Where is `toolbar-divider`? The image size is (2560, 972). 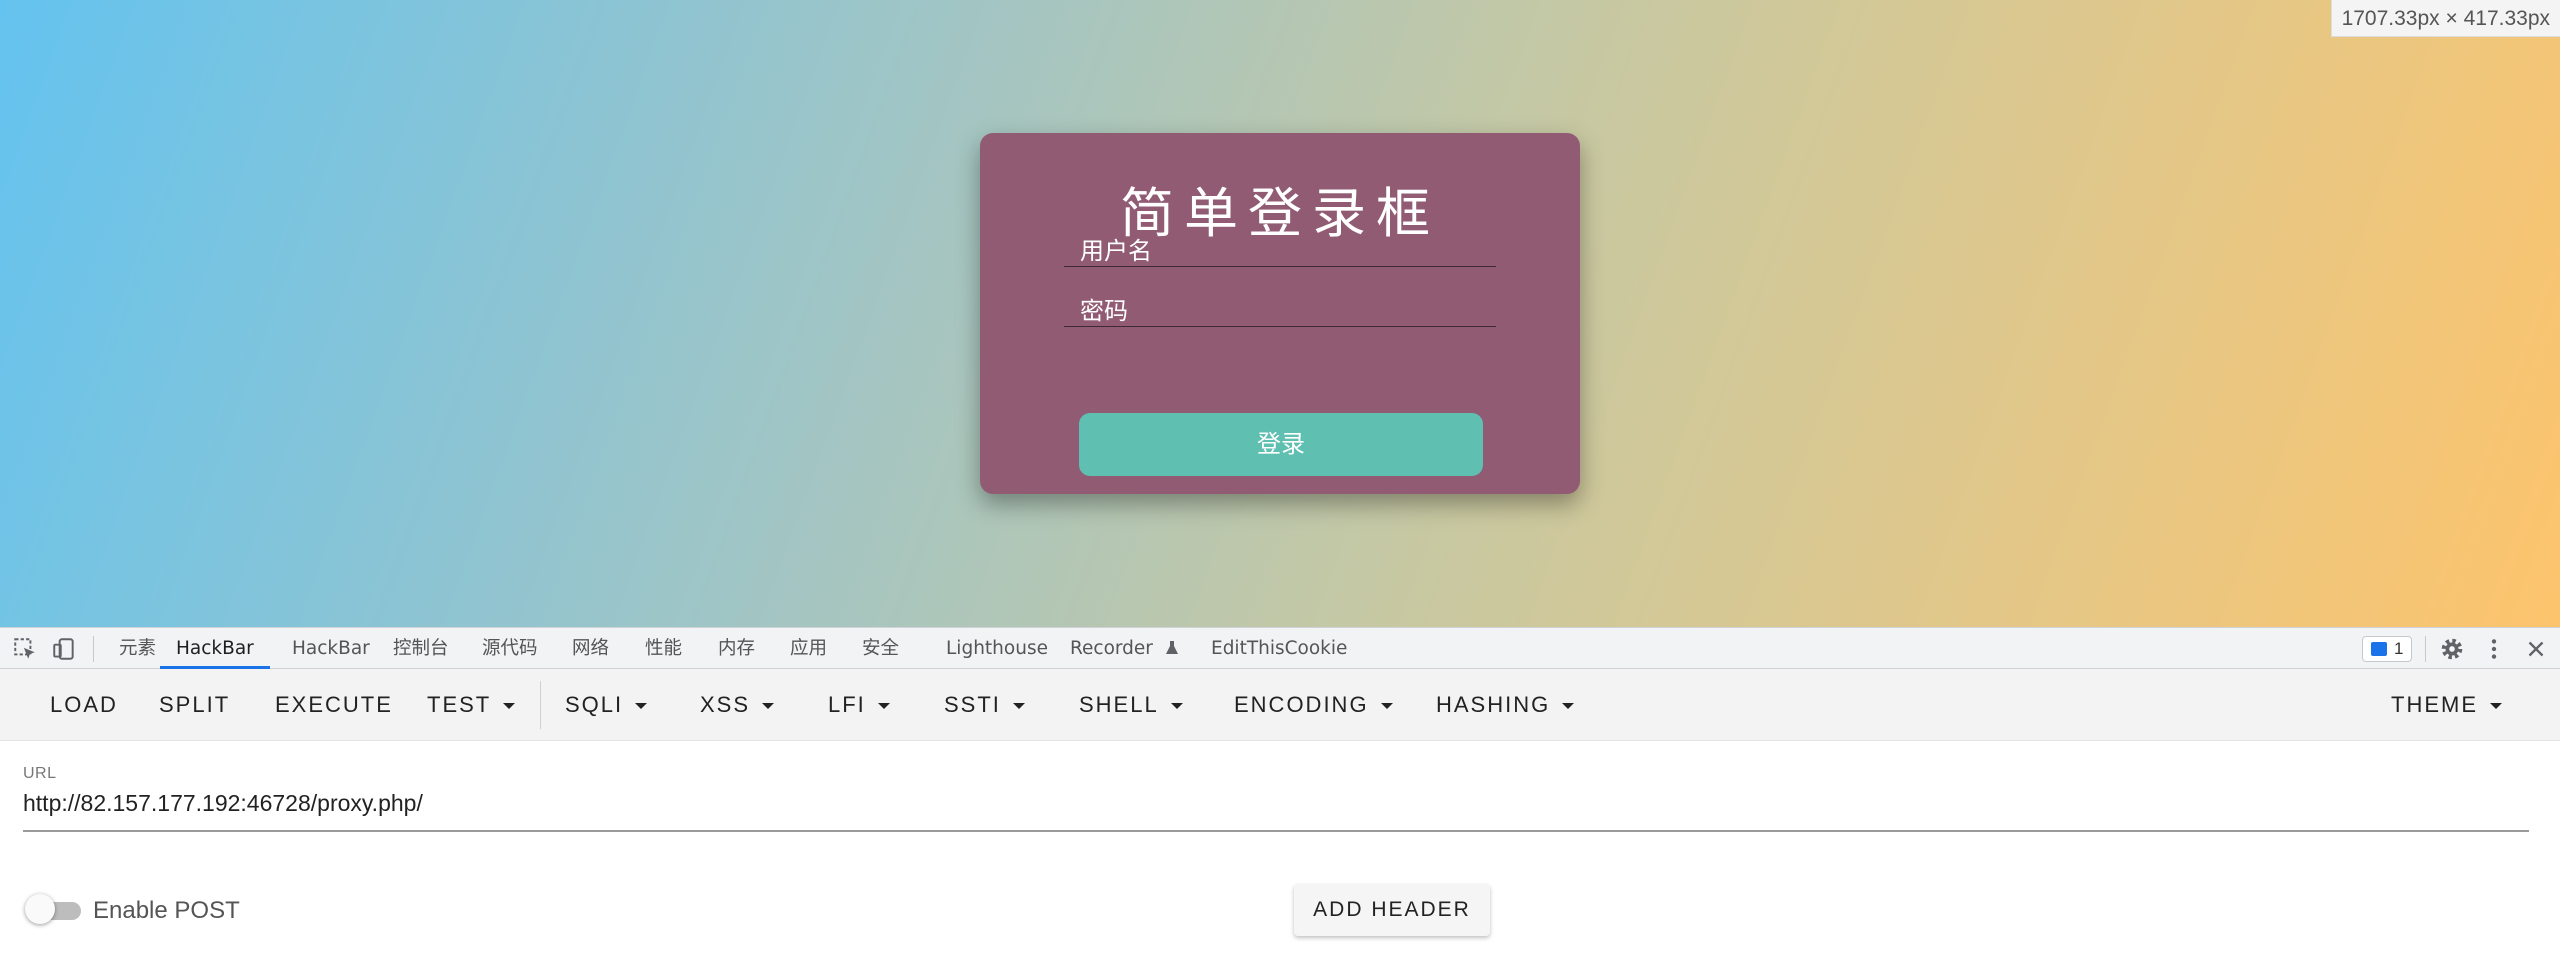
toolbar-divider is located at coordinates (540, 705).